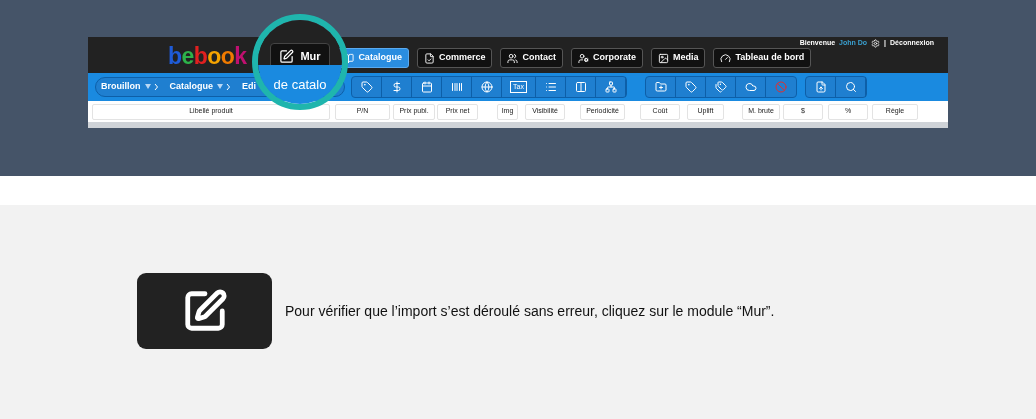  Describe the element at coordinates (249, 87) in the screenshot. I see `breadcrumb-item: Edi` at that location.